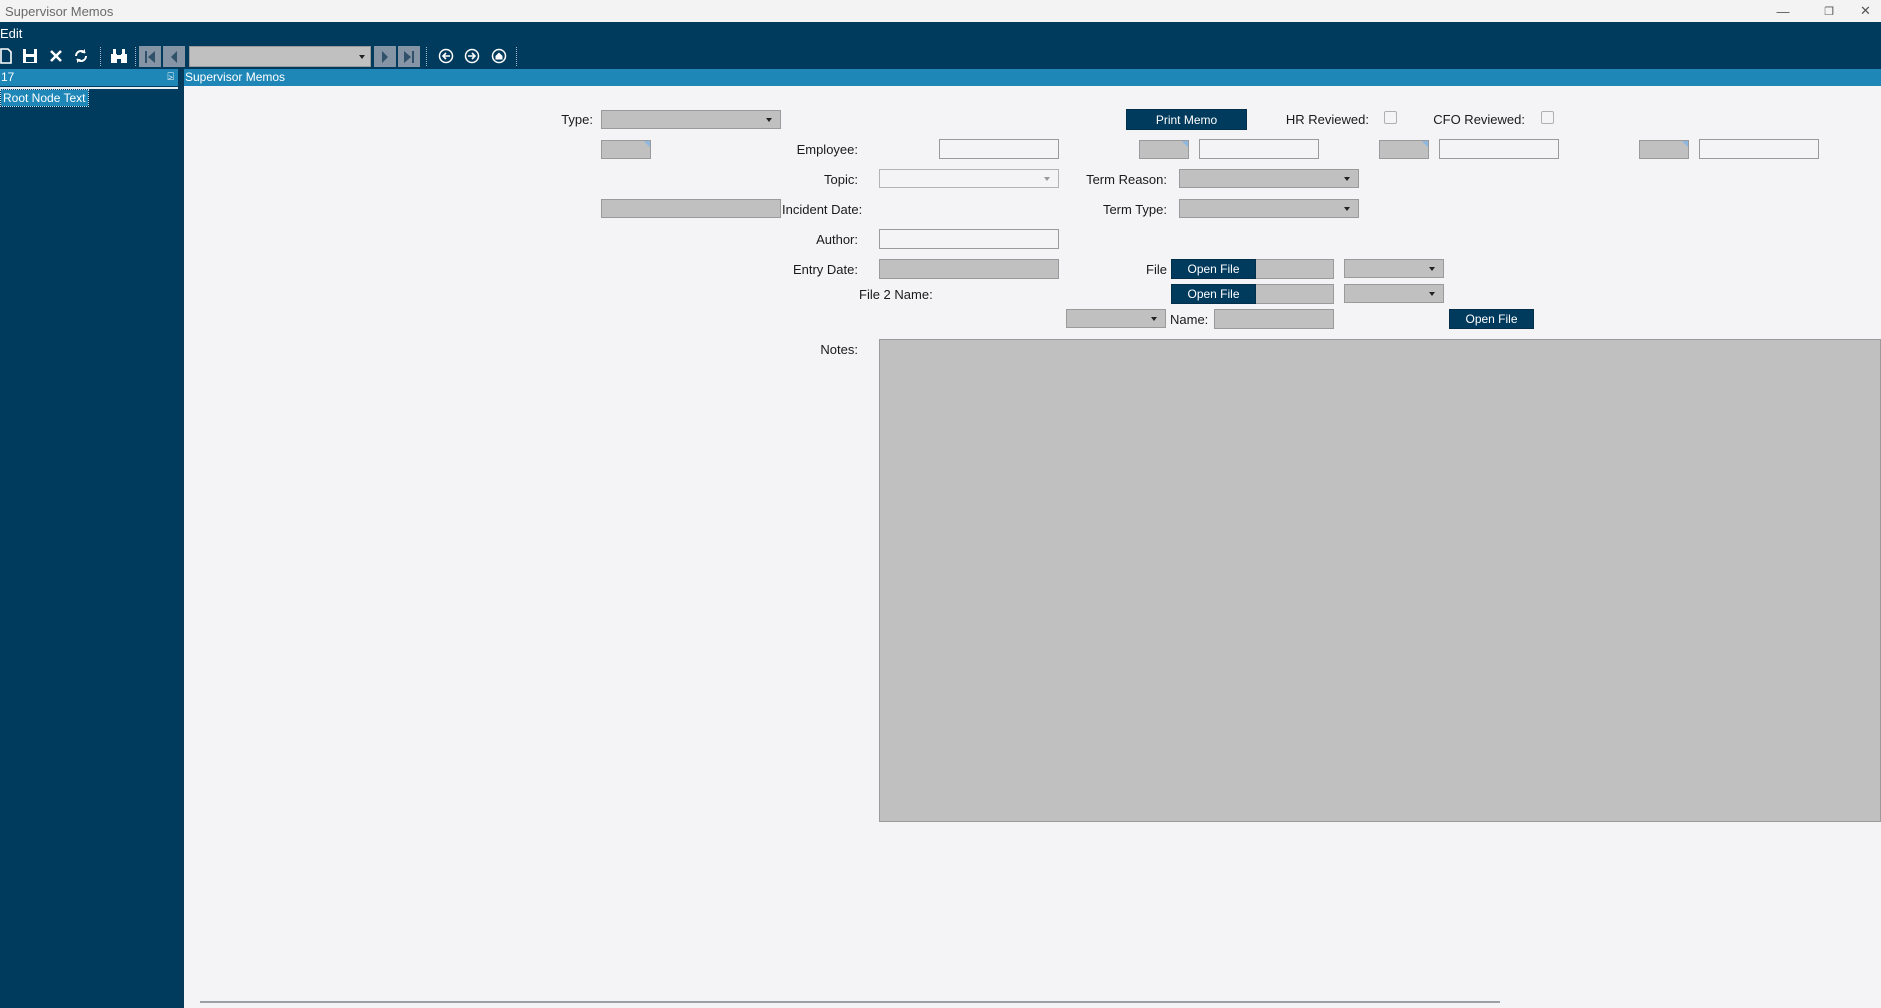  I want to click on refresh-icon, so click(81, 56).